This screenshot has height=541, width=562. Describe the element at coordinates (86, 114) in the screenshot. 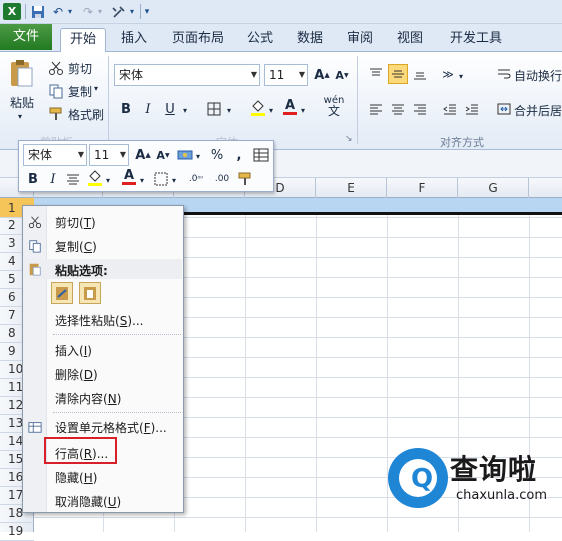

I see `format-painter-button: 格式刷` at that location.